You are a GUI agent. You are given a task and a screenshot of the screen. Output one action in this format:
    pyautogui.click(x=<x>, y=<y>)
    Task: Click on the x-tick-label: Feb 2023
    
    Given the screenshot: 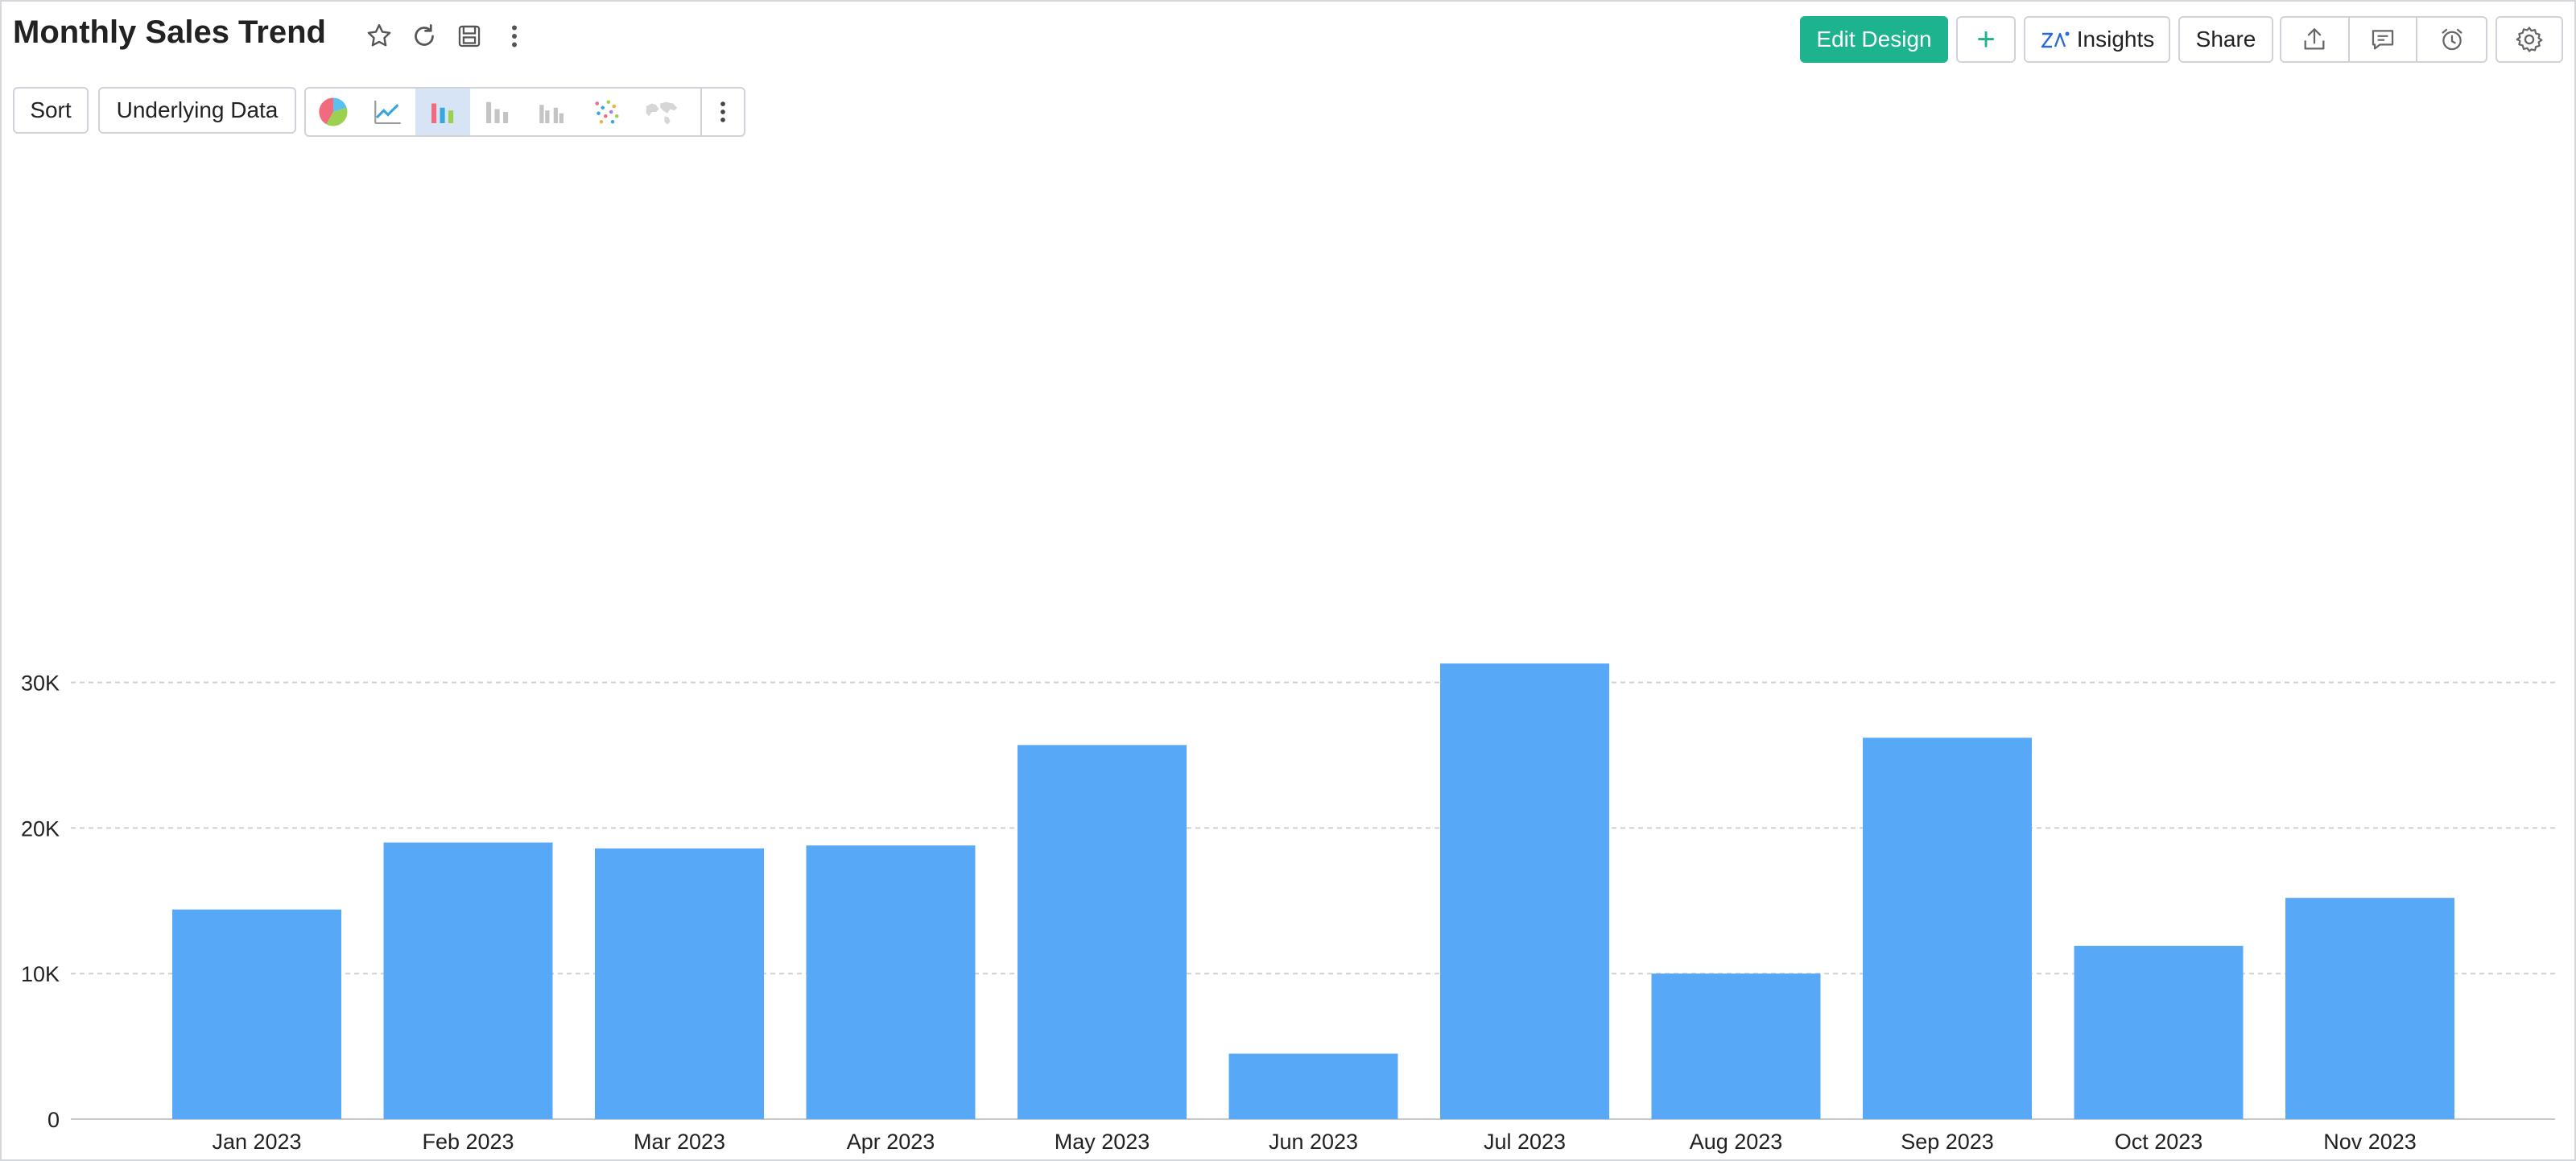 What is the action you would take?
    pyautogui.click(x=468, y=1142)
    